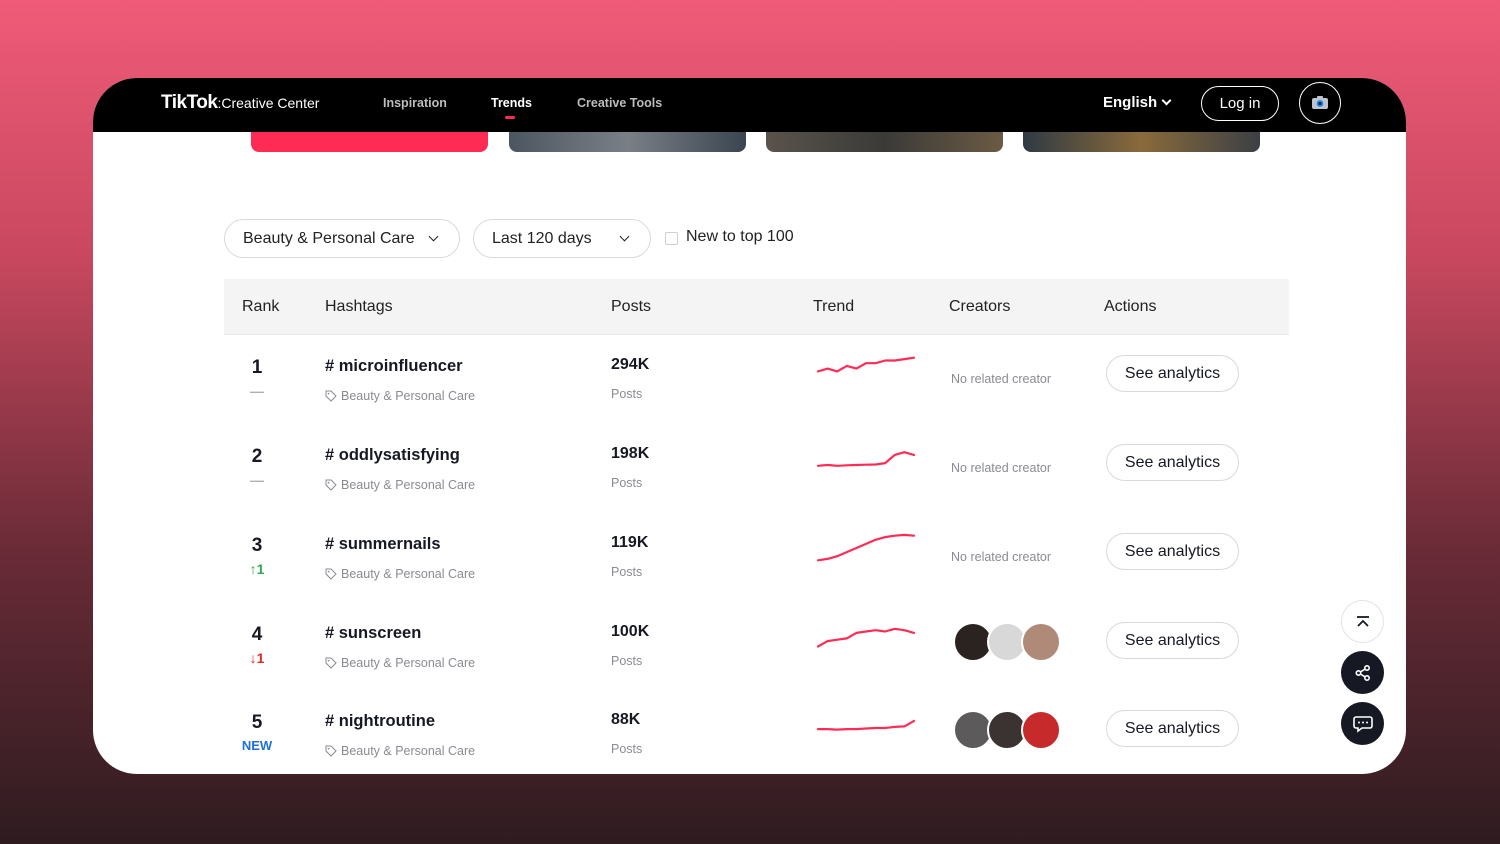  What do you see at coordinates (542, 238) in the screenshot?
I see `period-value: Last 120 days` at bounding box center [542, 238].